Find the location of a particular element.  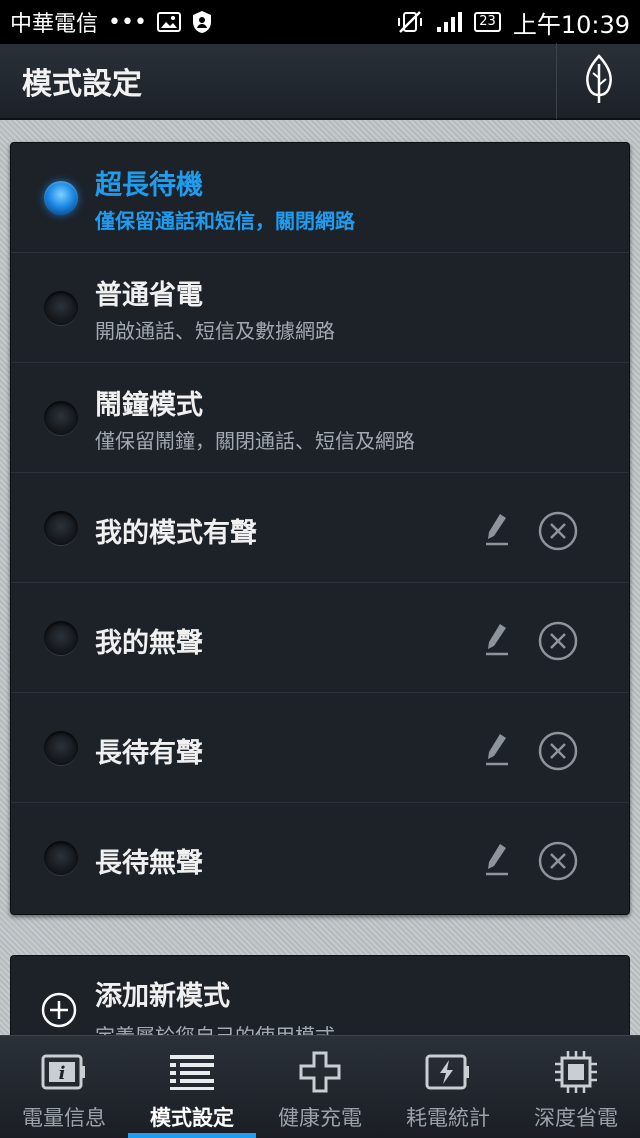

chip-icon is located at coordinates (576, 1072).